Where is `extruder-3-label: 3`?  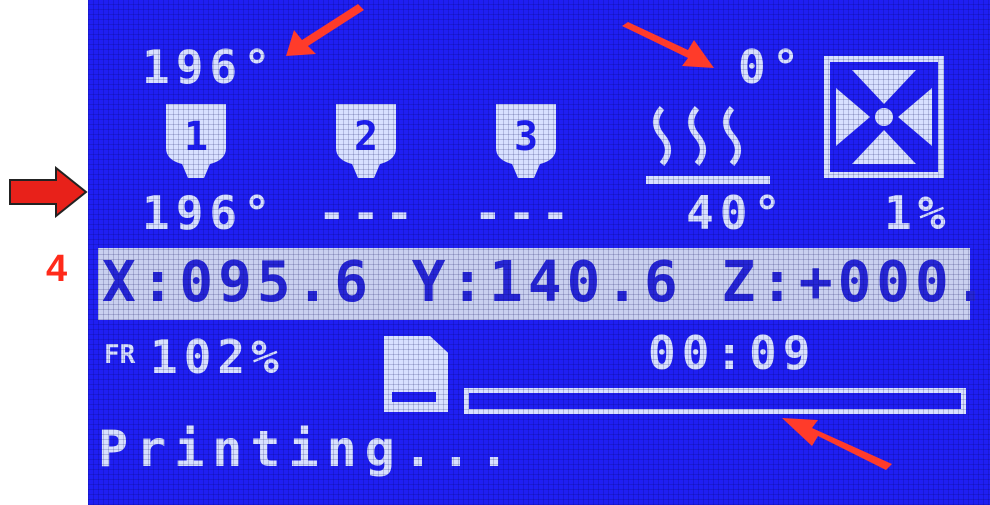 extruder-3-label: 3 is located at coordinates (526, 137).